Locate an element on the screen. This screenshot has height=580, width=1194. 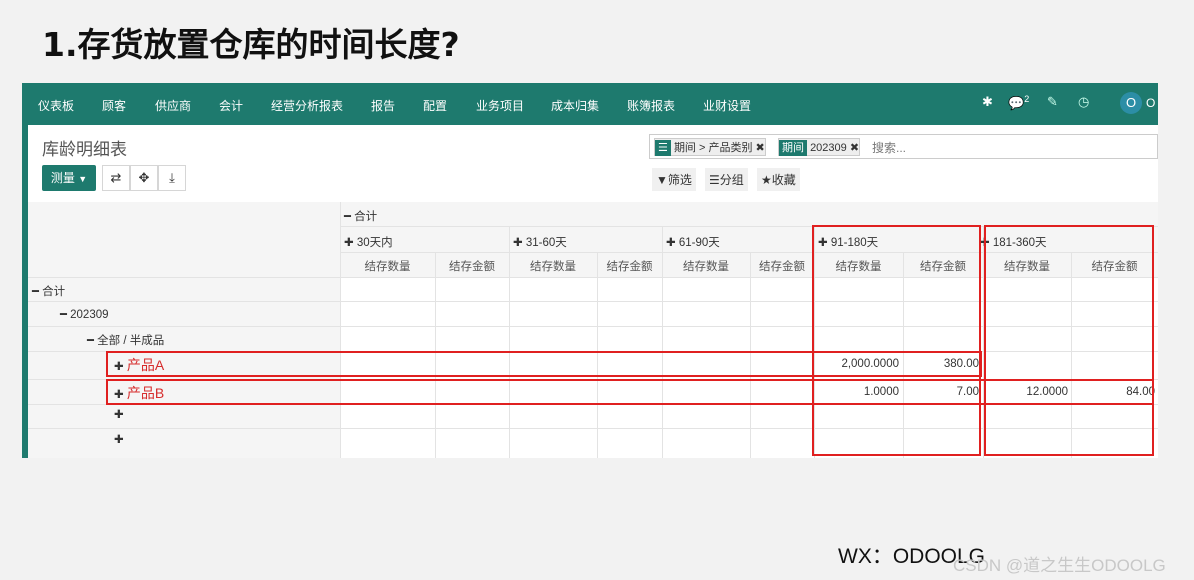
filter-icon: ▼ is located at coordinates (662, 180).